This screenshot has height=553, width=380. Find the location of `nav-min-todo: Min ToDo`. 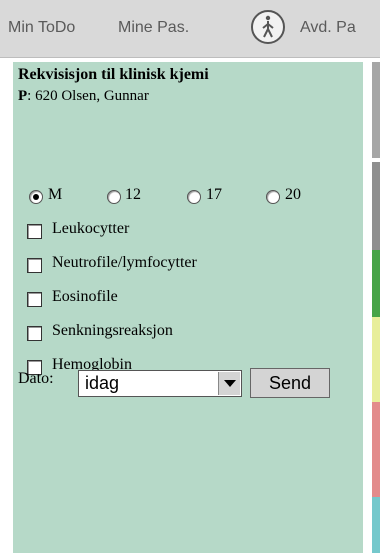

nav-min-todo: Min ToDo is located at coordinates (41, 28).